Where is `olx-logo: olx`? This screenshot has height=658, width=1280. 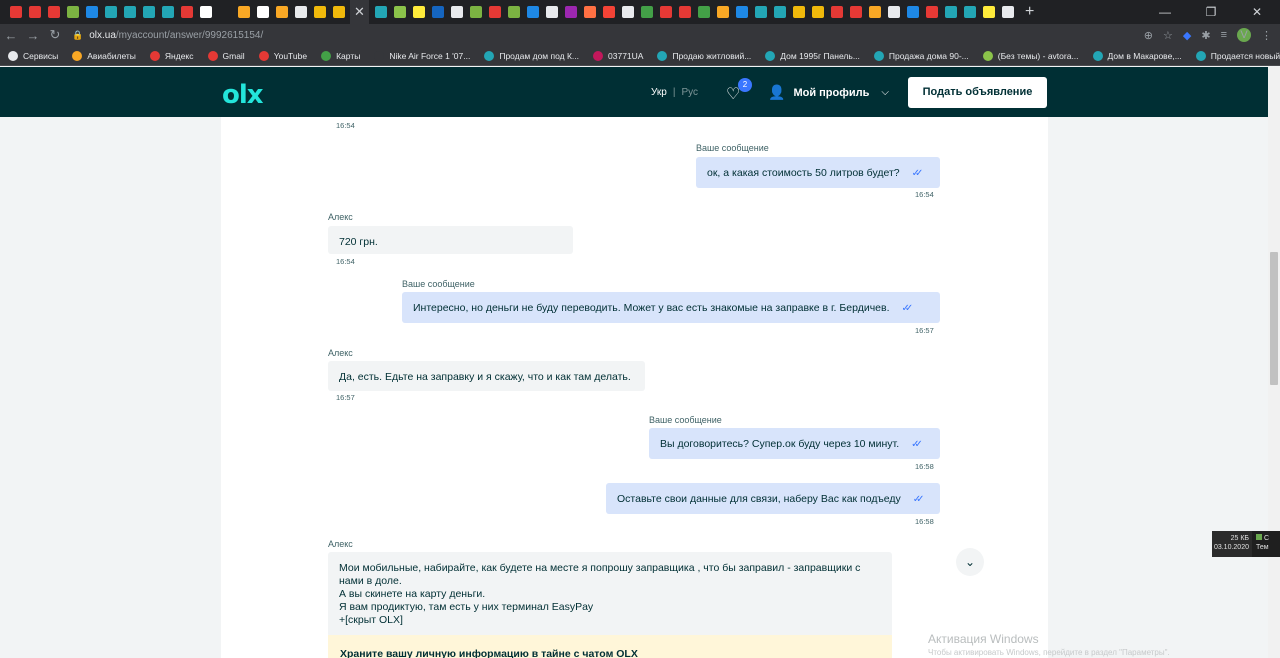
olx-logo: olx is located at coordinates (243, 95).